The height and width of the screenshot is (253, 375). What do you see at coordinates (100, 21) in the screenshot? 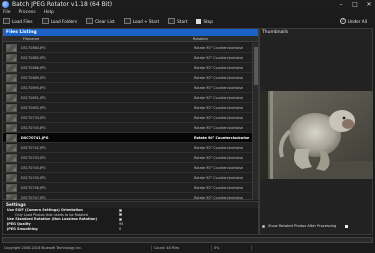
I see `clear-list-button: Clear List` at bounding box center [100, 21].